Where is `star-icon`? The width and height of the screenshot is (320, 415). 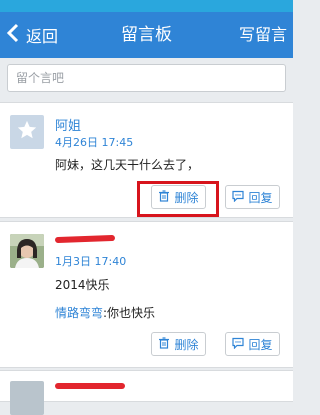
star-icon is located at coordinates (27, 132).